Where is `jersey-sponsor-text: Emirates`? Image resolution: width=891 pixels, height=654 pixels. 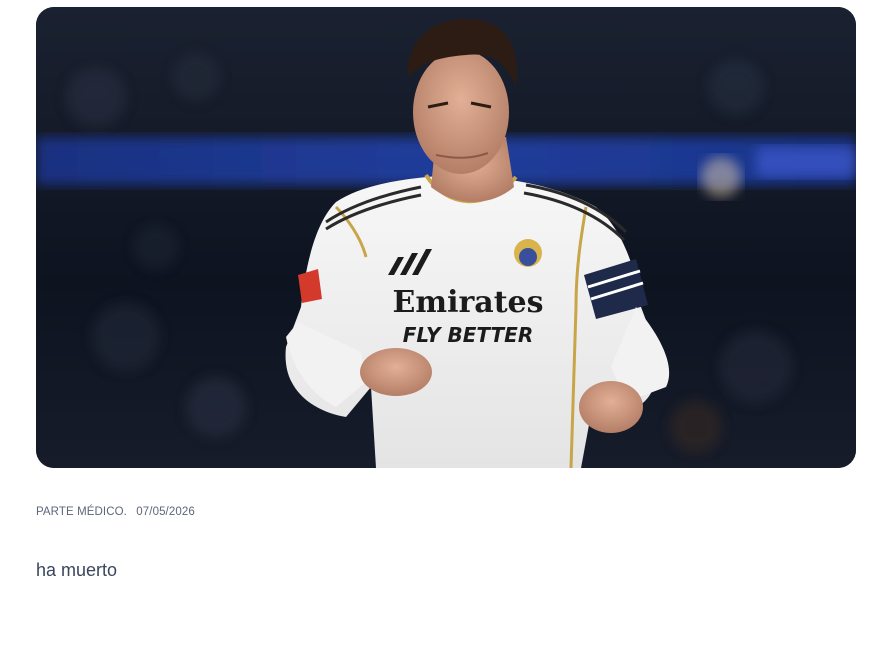 jersey-sponsor-text: Emirates is located at coordinates (467, 302).